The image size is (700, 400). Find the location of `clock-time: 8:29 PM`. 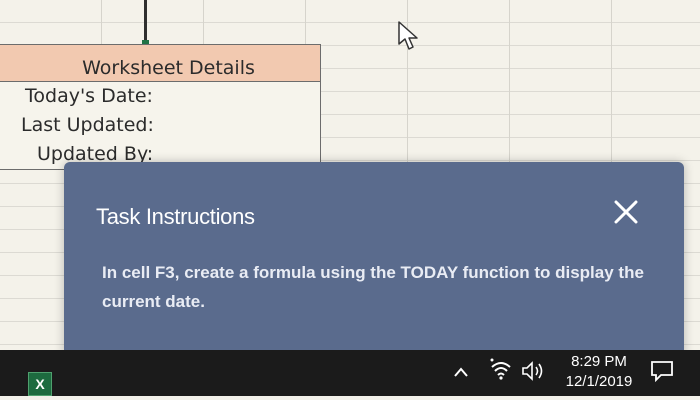

clock-time: 8:29 PM is located at coordinates (599, 361).